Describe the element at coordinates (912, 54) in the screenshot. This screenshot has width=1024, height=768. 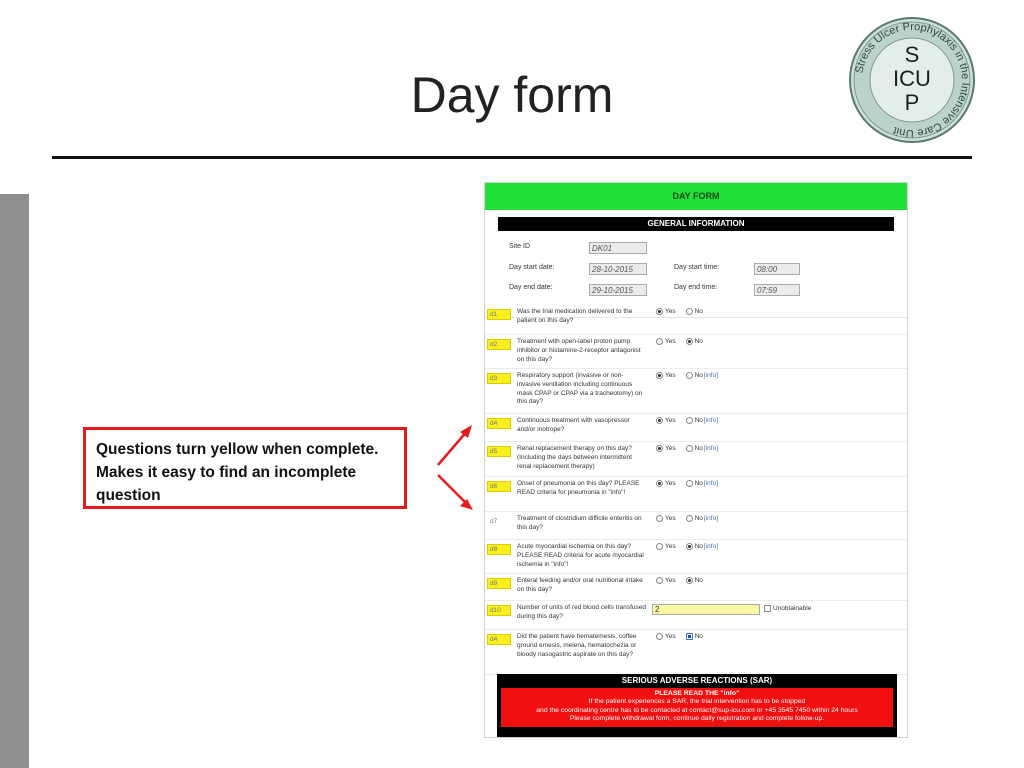
I see `logo-letter-s: S` at that location.